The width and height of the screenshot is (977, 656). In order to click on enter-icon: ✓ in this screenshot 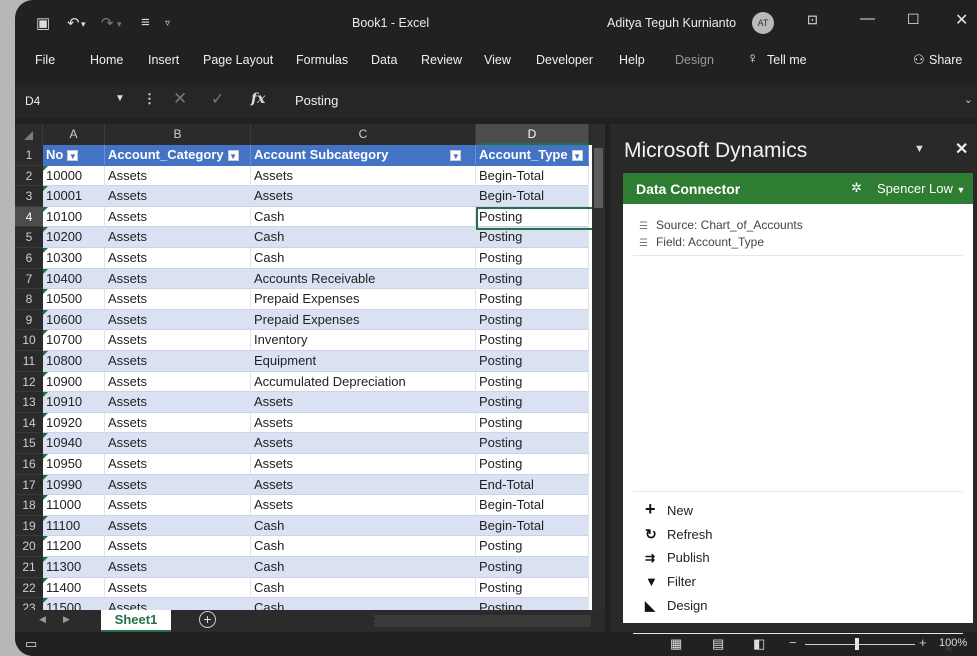, I will do `click(217, 99)`.